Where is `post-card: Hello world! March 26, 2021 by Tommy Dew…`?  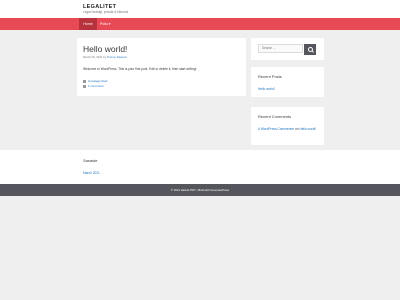 post-card: Hello world! March 26, 2021 by Tommy Dew… is located at coordinates (161, 67).